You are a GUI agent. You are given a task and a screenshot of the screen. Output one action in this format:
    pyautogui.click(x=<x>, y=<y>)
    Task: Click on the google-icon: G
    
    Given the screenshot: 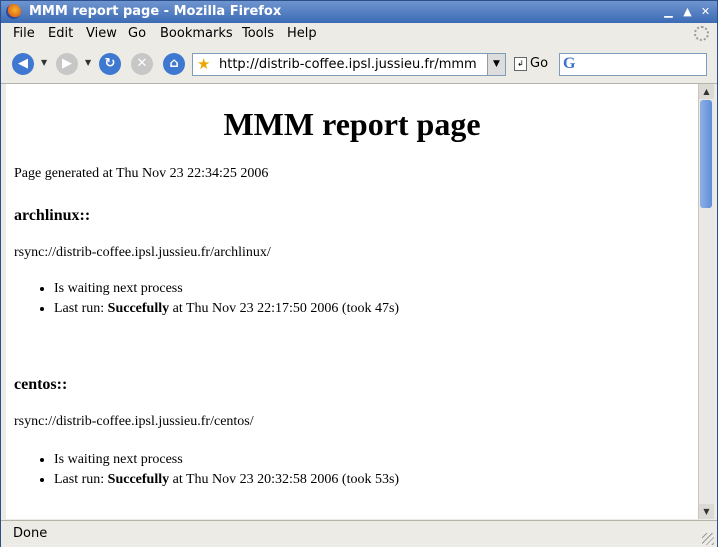 What is the action you would take?
    pyautogui.click(x=569, y=64)
    